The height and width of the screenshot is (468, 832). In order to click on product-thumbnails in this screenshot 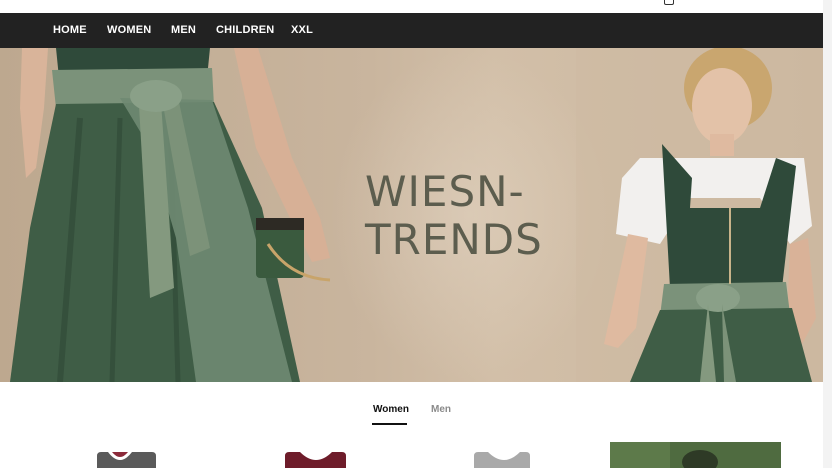, I will do `click(439, 455)`.